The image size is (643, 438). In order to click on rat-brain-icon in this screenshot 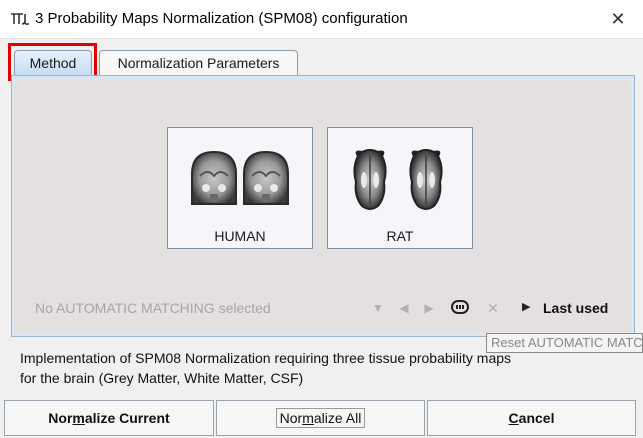, I will do `click(398, 179)`.